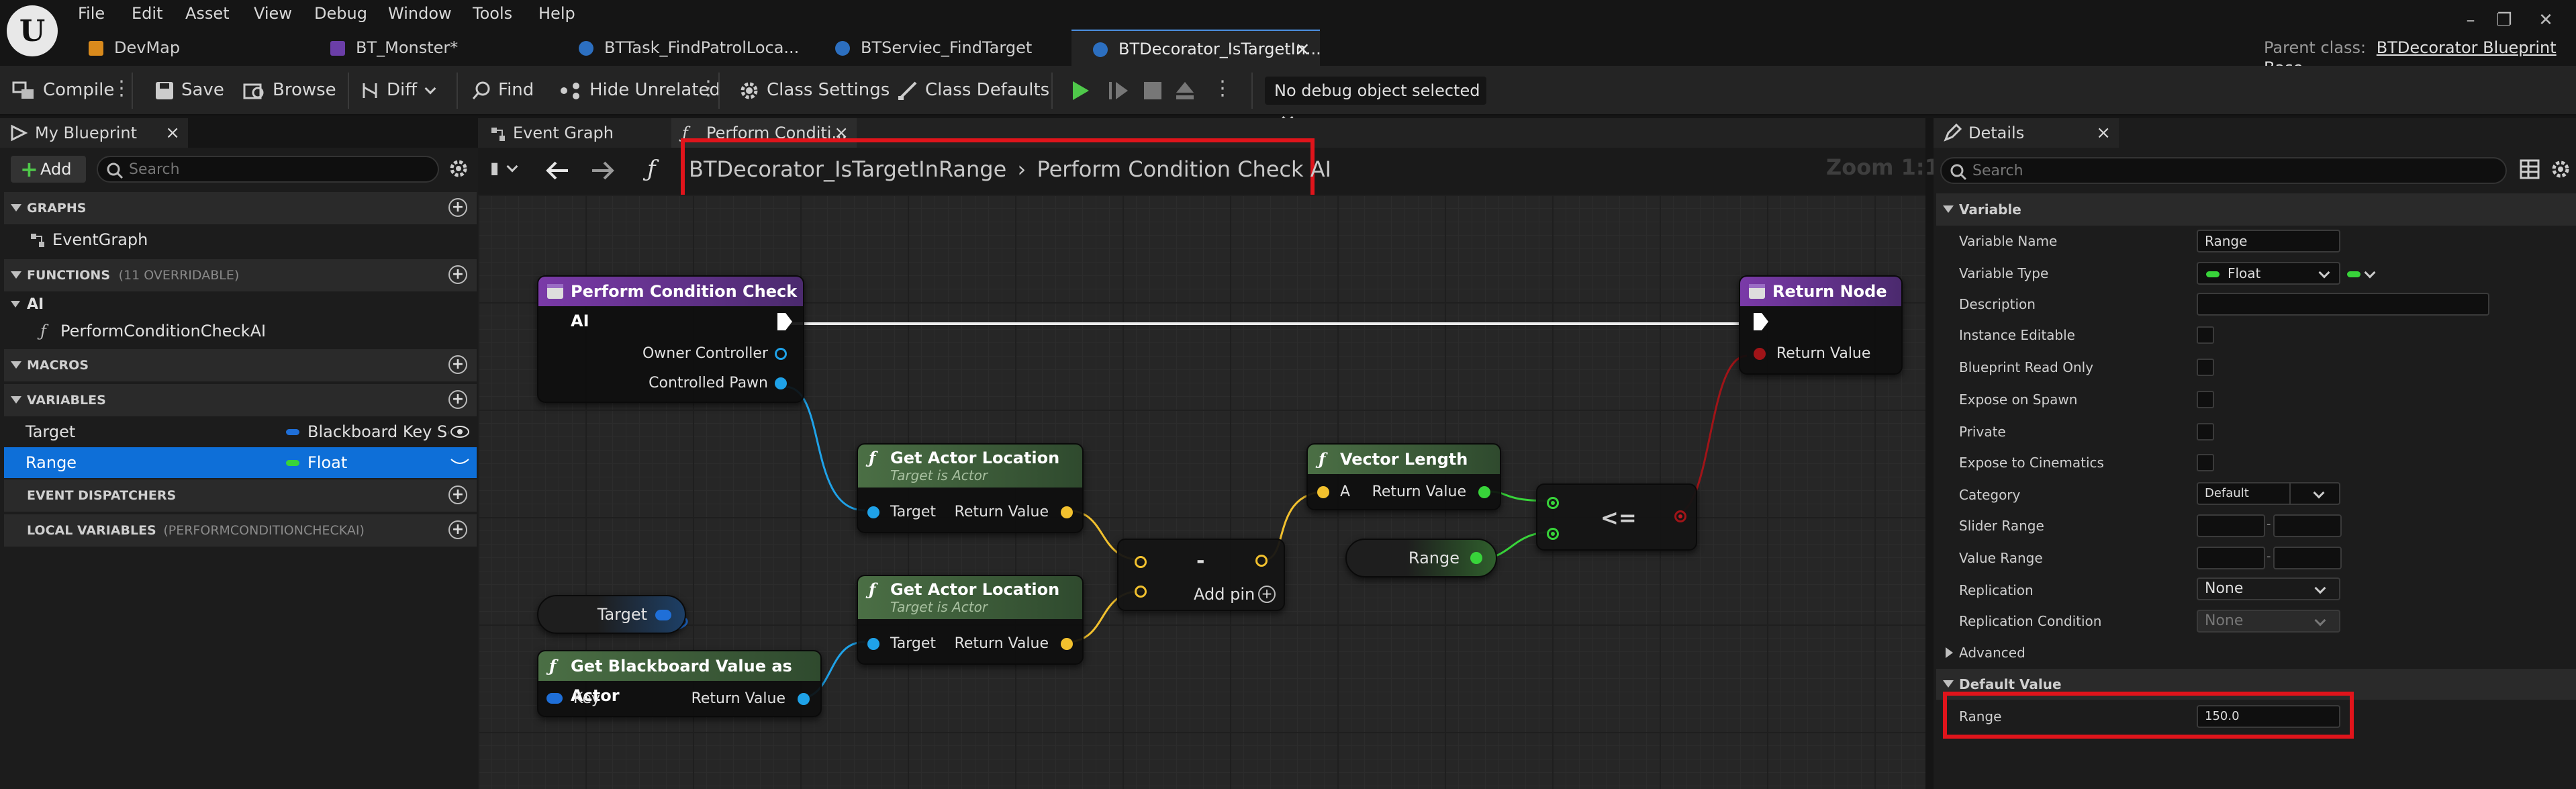  I want to click on menu-tools: Tools, so click(492, 13).